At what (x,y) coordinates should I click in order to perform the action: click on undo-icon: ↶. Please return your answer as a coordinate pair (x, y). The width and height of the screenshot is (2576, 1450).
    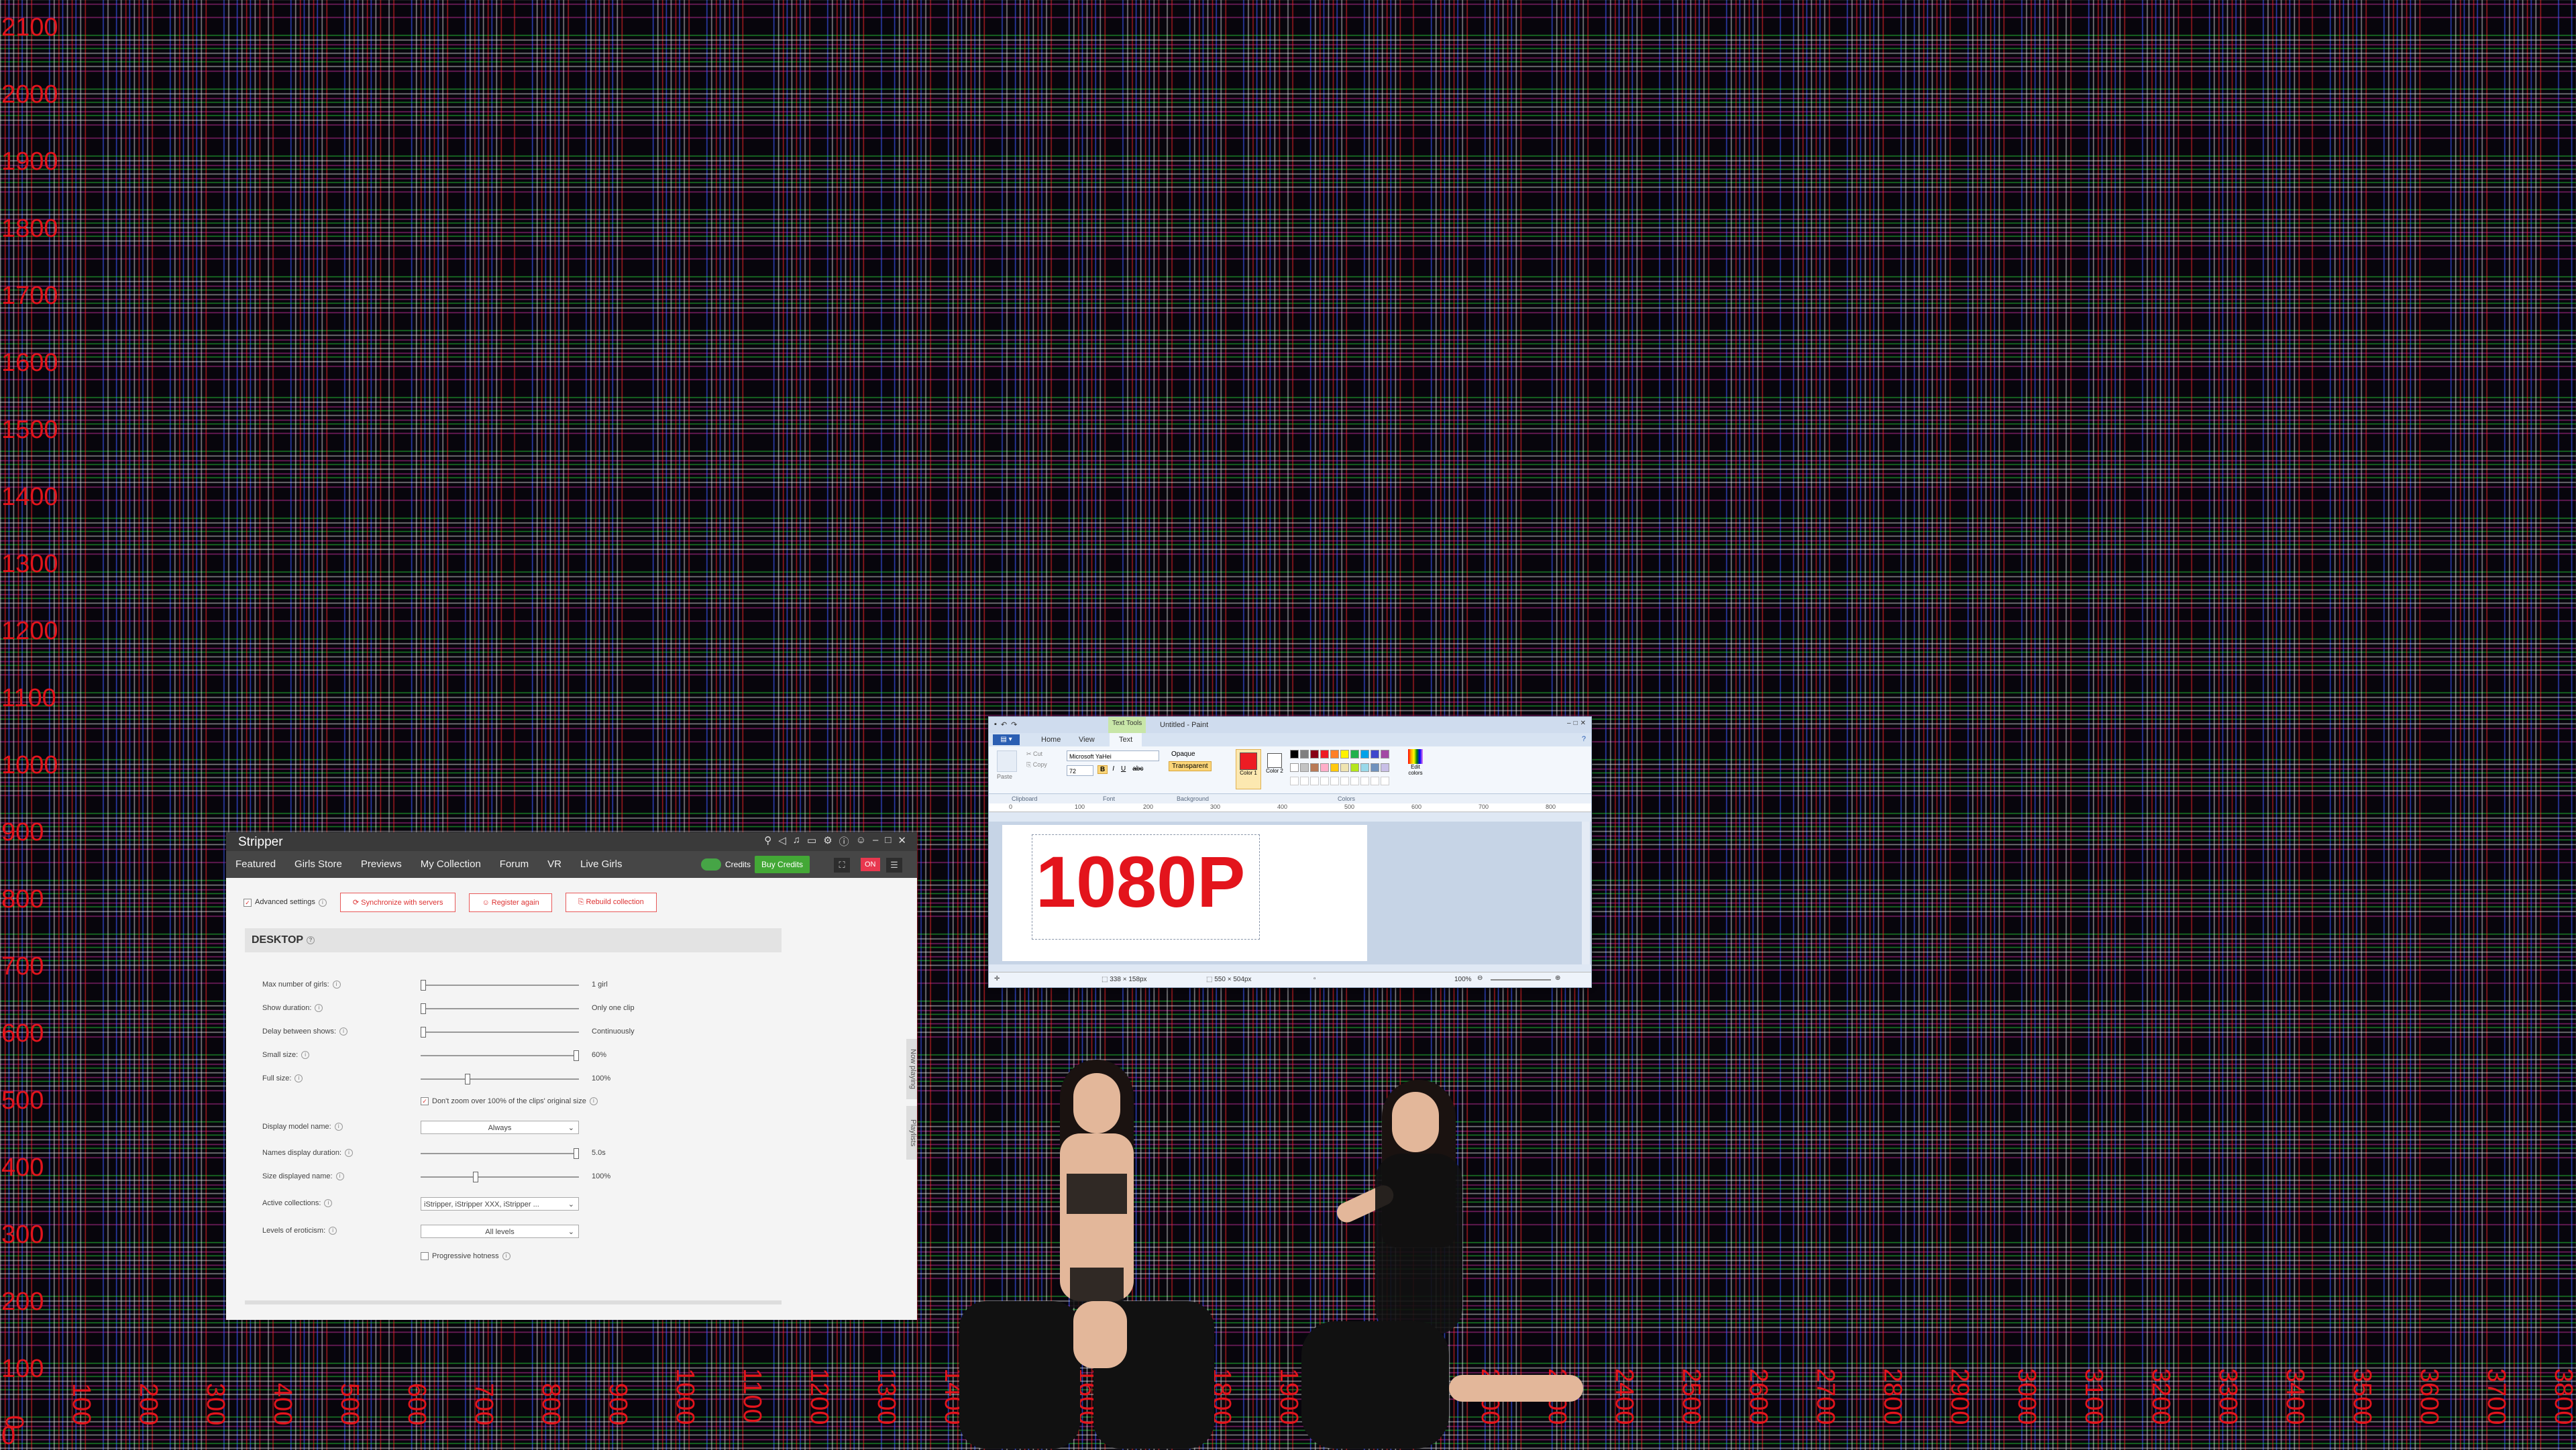
    Looking at the image, I should click on (1004, 724).